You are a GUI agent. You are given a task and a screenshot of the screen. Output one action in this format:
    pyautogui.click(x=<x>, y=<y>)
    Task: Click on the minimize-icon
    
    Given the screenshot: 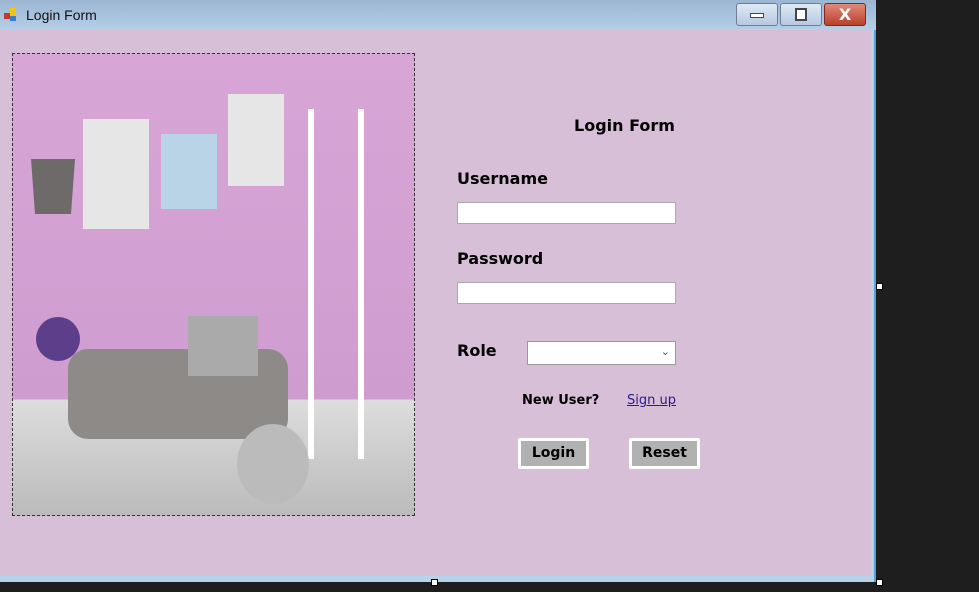 What is the action you would take?
    pyautogui.click(x=757, y=15)
    